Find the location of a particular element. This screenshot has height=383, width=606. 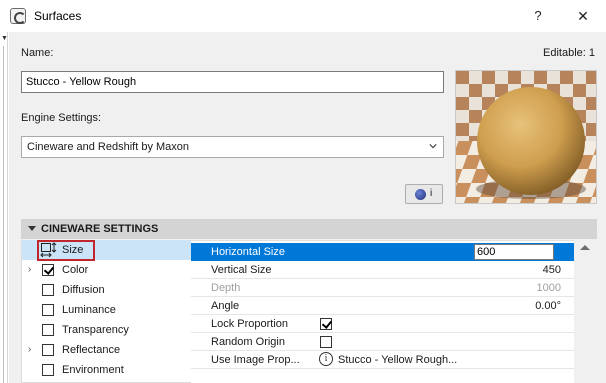

prop-row-depth: Depth 1000 is located at coordinates (382, 288).